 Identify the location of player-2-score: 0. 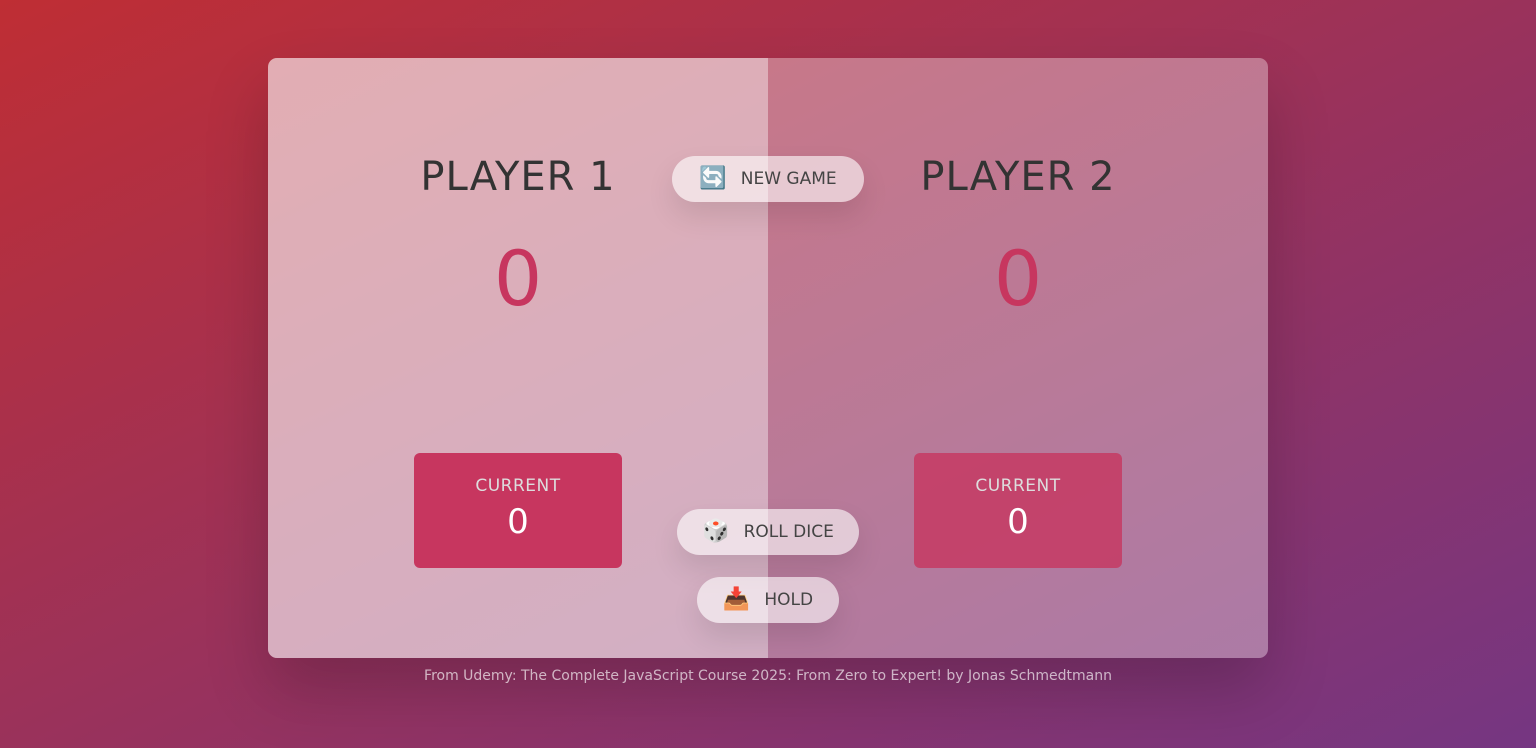
(1018, 278).